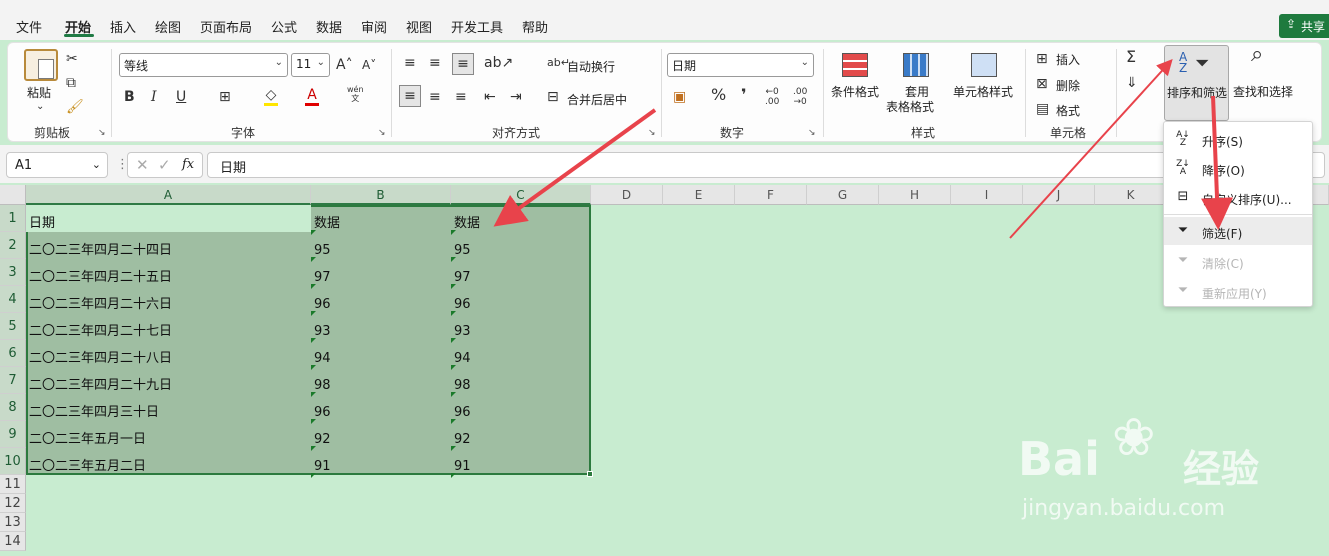 This screenshot has height=556, width=1329. What do you see at coordinates (13, 434) in the screenshot?
I see `row-header: 9` at bounding box center [13, 434].